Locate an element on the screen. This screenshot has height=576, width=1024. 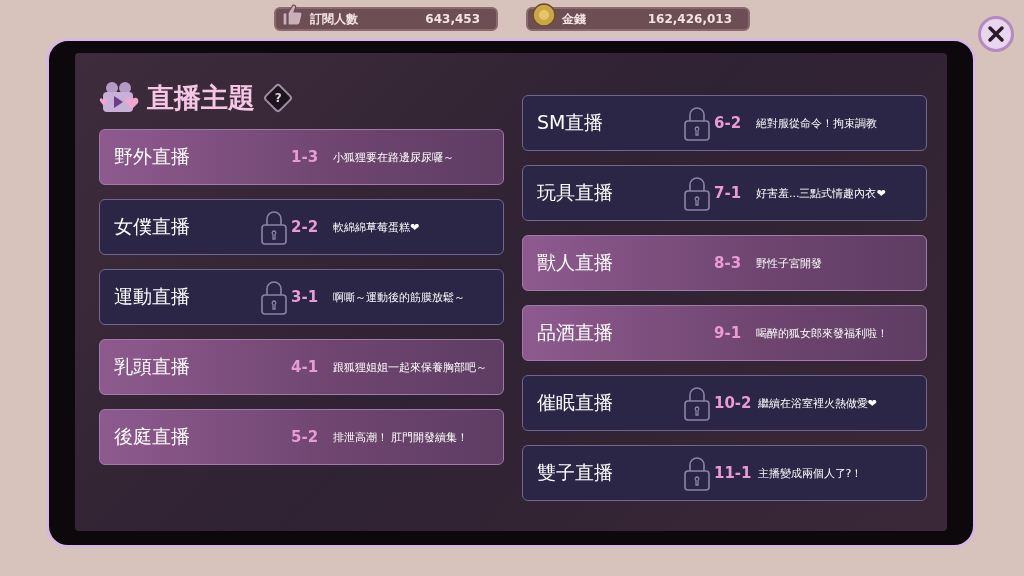
theme-name: 玩具直播 is located at coordinates (575, 192).